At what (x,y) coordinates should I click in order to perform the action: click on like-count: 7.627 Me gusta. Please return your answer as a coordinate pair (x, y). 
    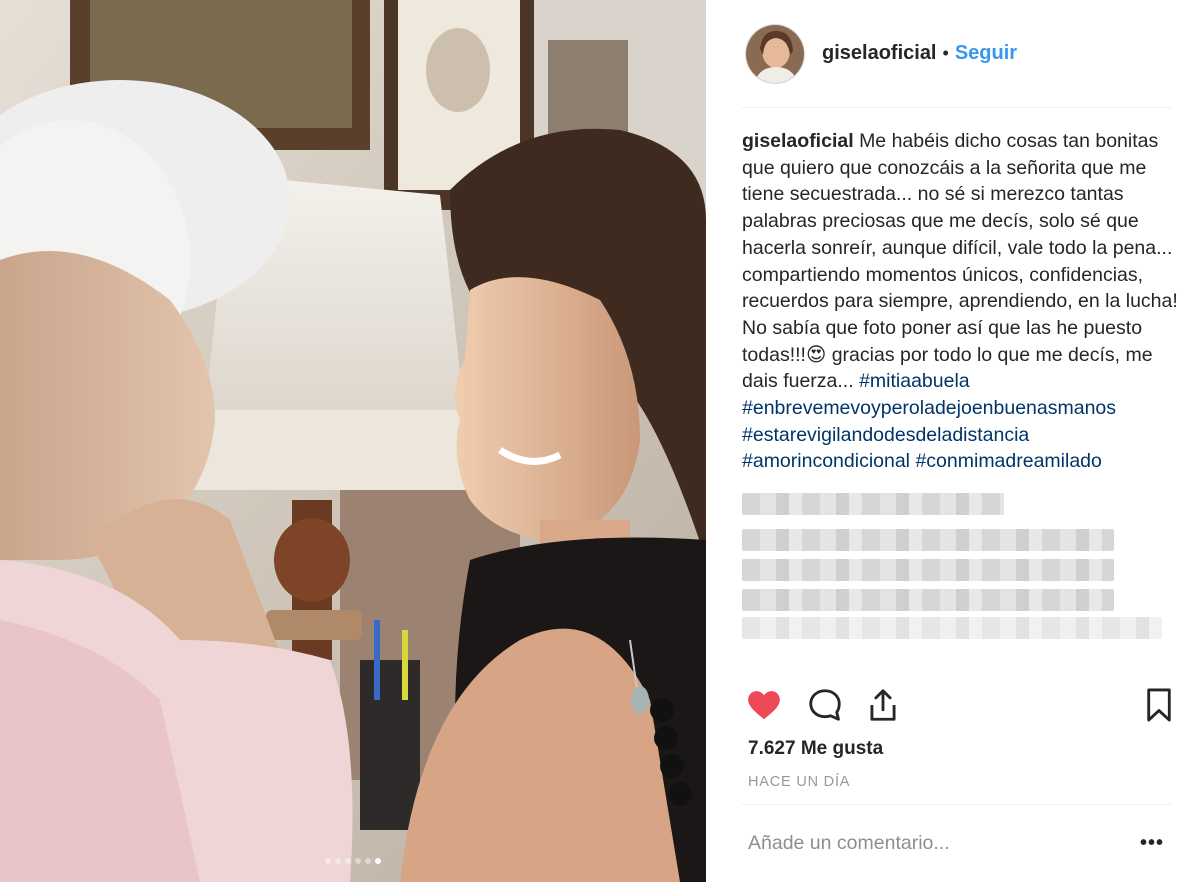
    Looking at the image, I should click on (815, 749).